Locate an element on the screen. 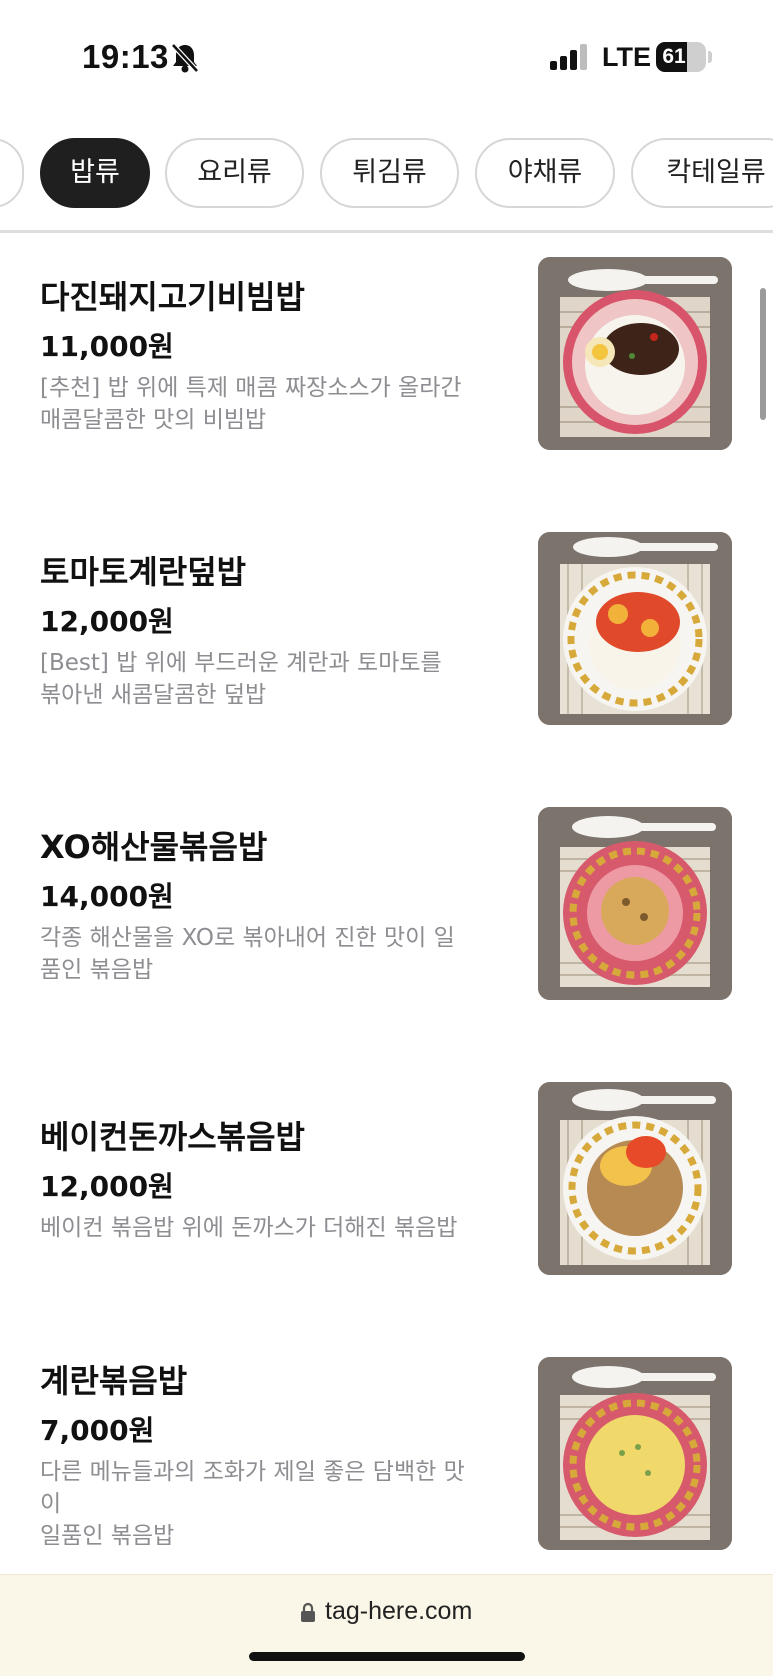 The width and height of the screenshot is (773, 1676). scroll-indicator is located at coordinates (763, 354).